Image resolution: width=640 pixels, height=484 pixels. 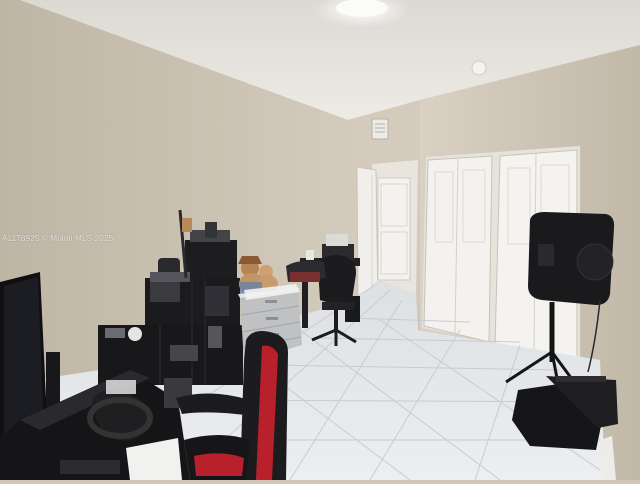 What do you see at coordinates (380, 129) in the screenshot?
I see `air-vent` at bounding box center [380, 129].